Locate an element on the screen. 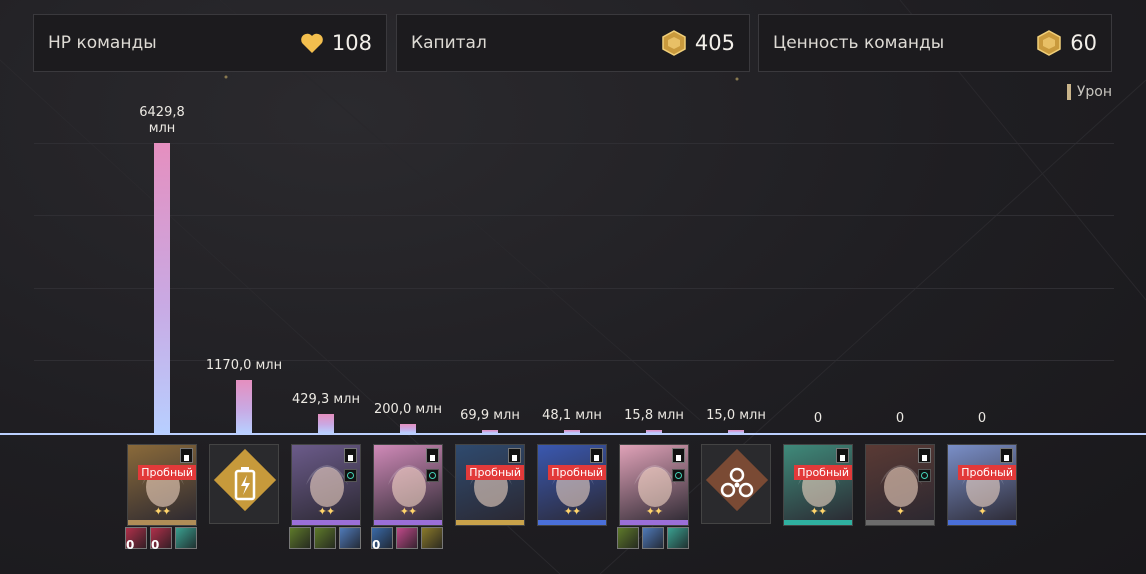 This screenshot has width=1146, height=574. character-avatar: ✦ is located at coordinates (900, 485).